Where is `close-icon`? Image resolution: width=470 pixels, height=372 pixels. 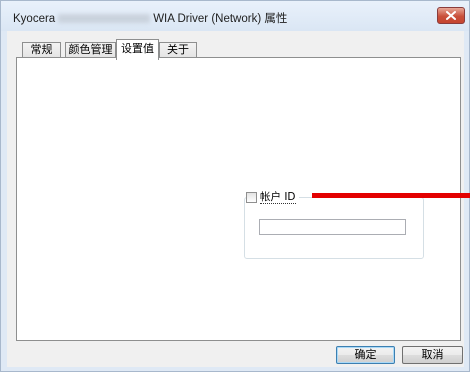 close-icon is located at coordinates (451, 15).